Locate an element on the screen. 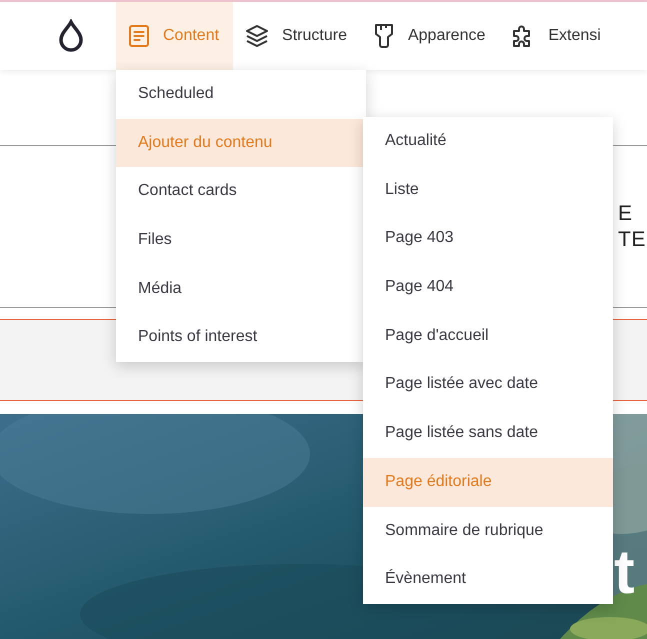 The width and height of the screenshot is (647, 639). menu-item: Actualité is located at coordinates (488, 141).